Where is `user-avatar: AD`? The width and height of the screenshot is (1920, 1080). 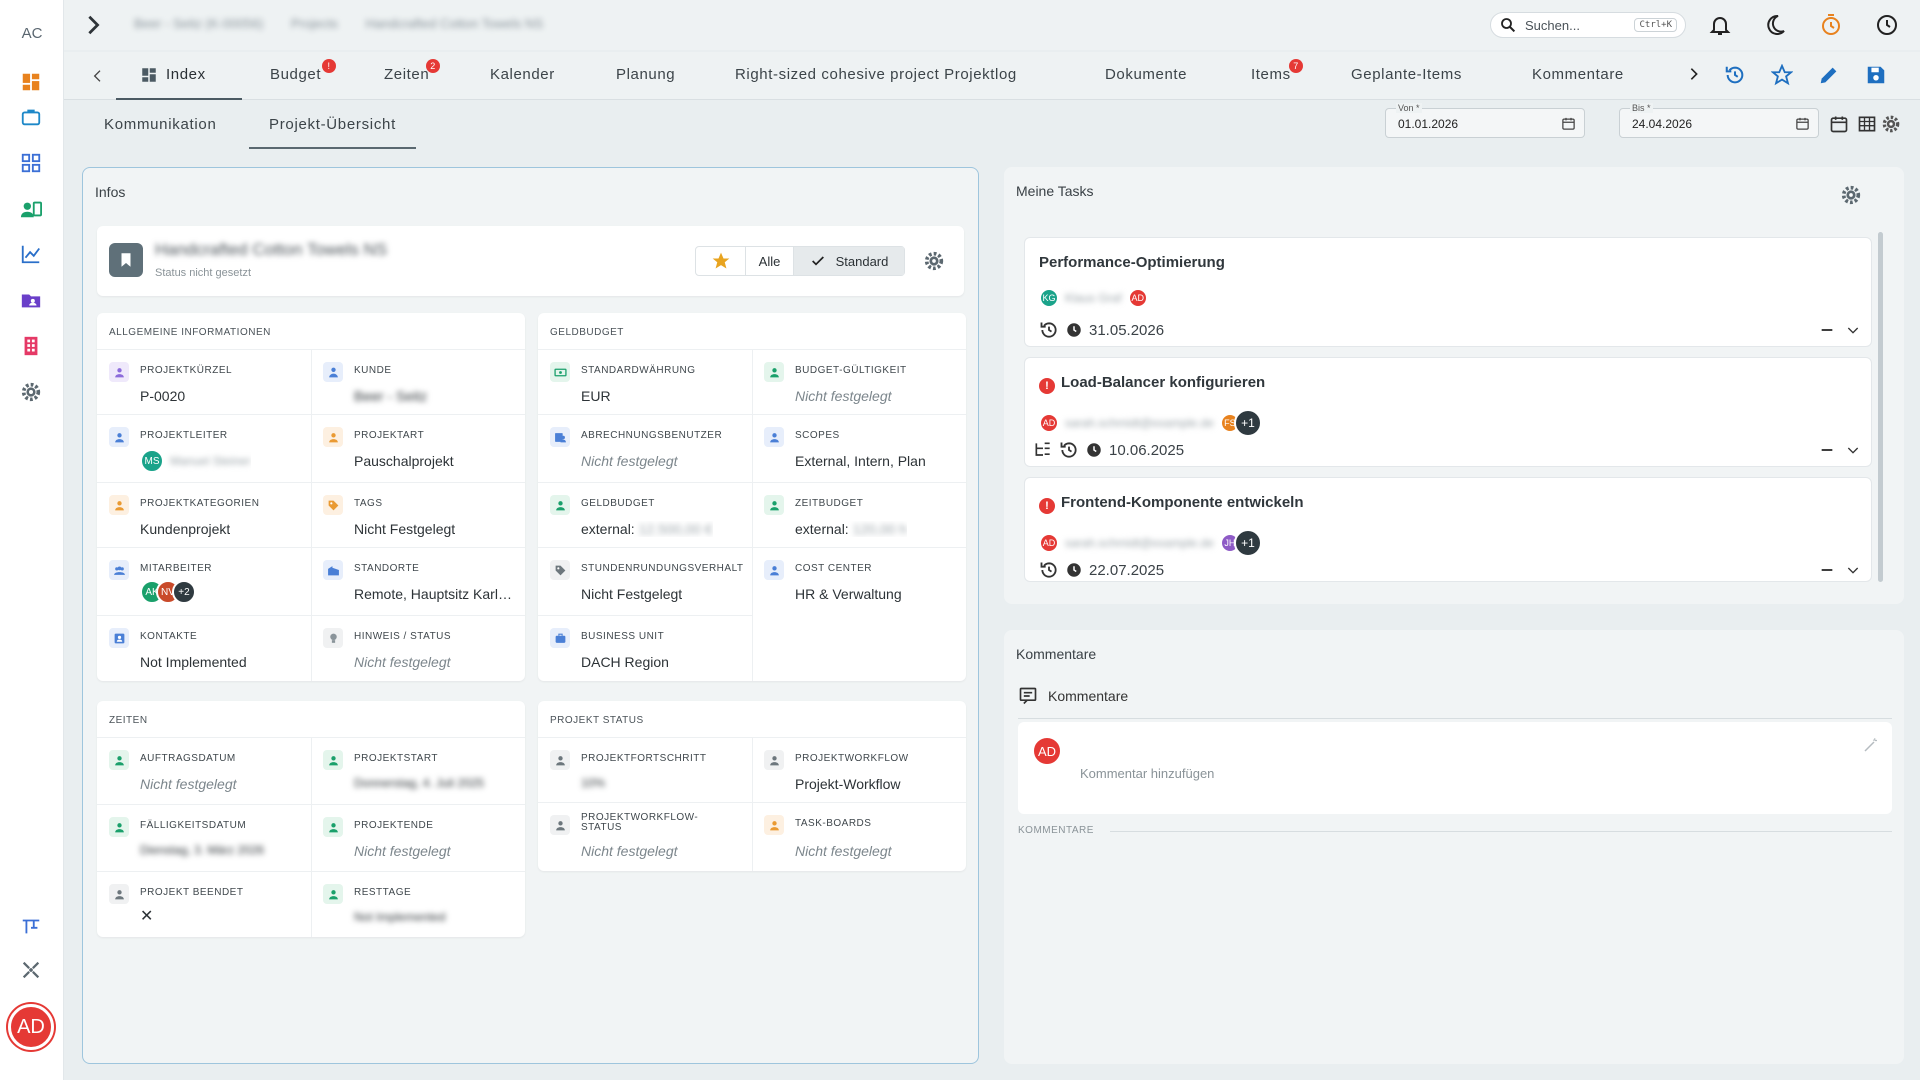
user-avatar: AD is located at coordinates (31, 1027).